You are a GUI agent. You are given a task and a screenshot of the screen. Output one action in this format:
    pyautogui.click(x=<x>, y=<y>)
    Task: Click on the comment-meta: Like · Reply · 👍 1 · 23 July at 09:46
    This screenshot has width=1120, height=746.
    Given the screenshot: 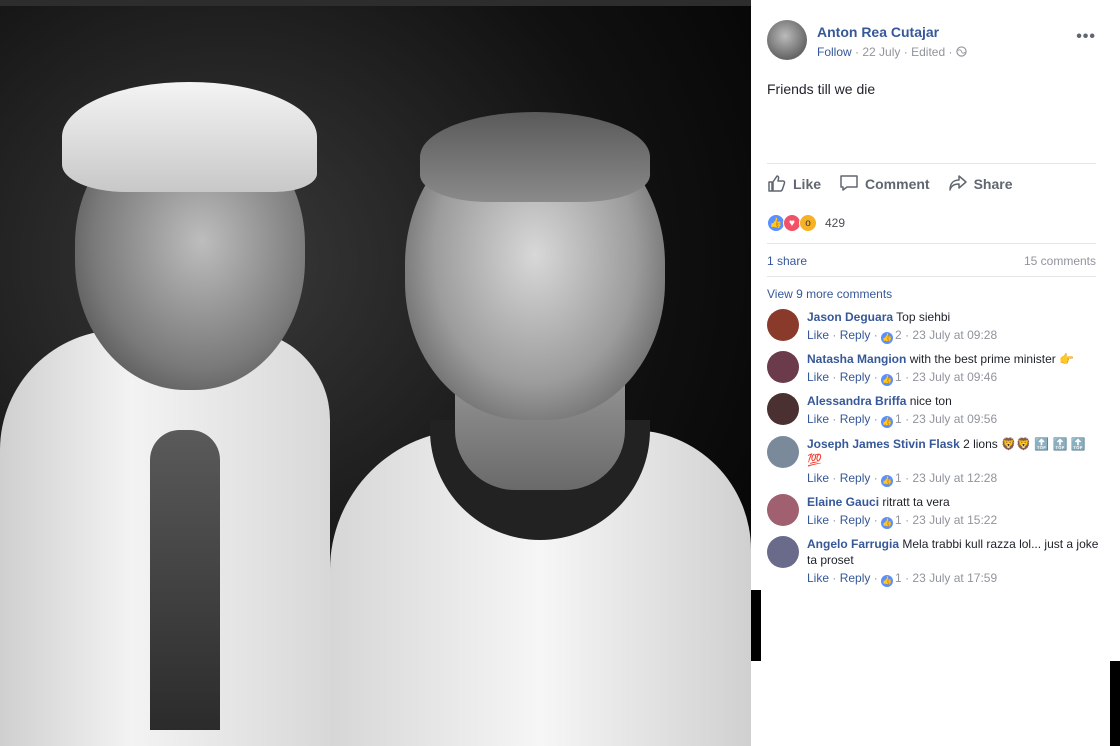 What is the action you would take?
    pyautogui.click(x=902, y=378)
    